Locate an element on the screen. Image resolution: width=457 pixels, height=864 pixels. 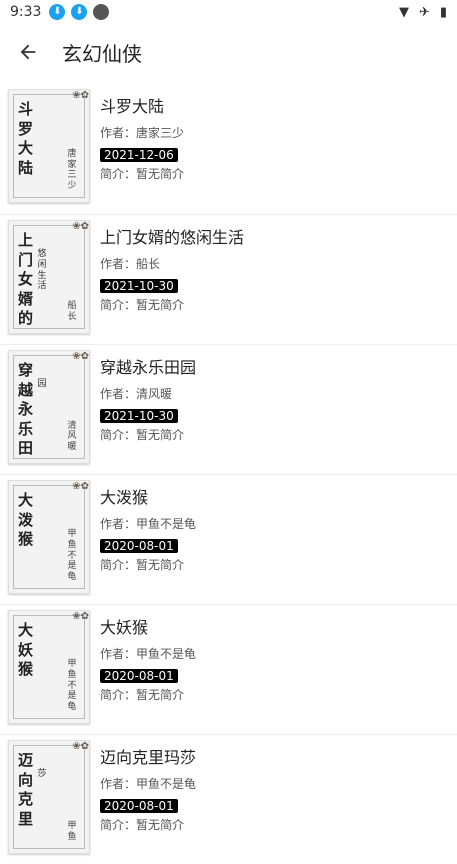
back-button is located at coordinates (28, 52).